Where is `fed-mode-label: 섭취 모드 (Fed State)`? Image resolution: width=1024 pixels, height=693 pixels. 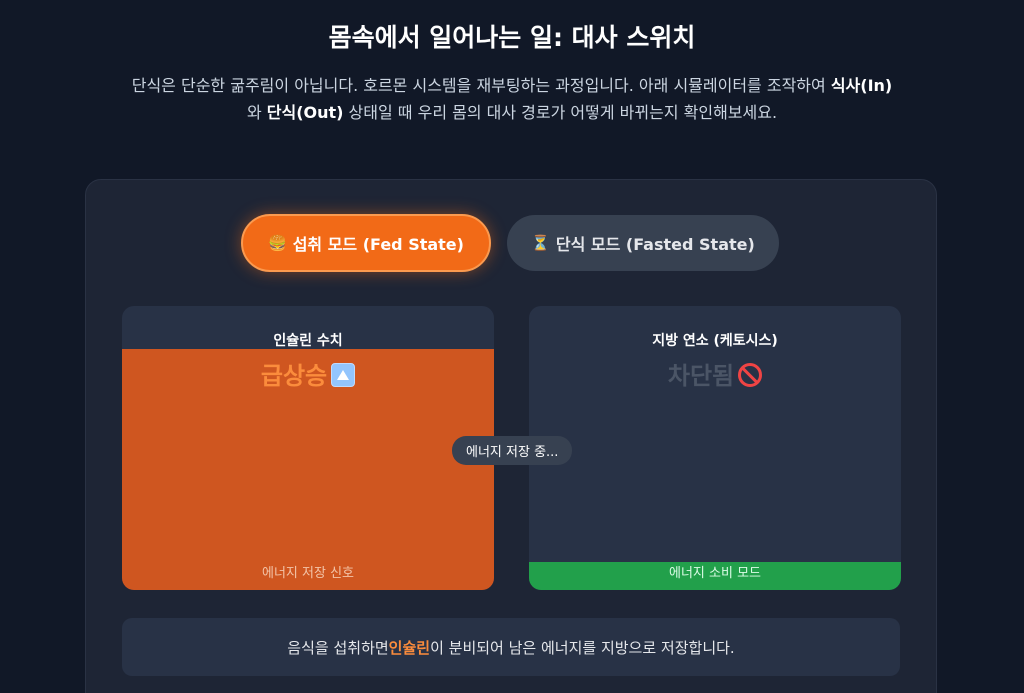
fed-mode-label: 섭취 모드 (Fed State) is located at coordinates (378, 244).